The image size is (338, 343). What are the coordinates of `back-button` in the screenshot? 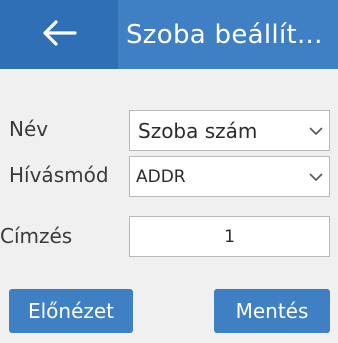 It's located at (59, 34).